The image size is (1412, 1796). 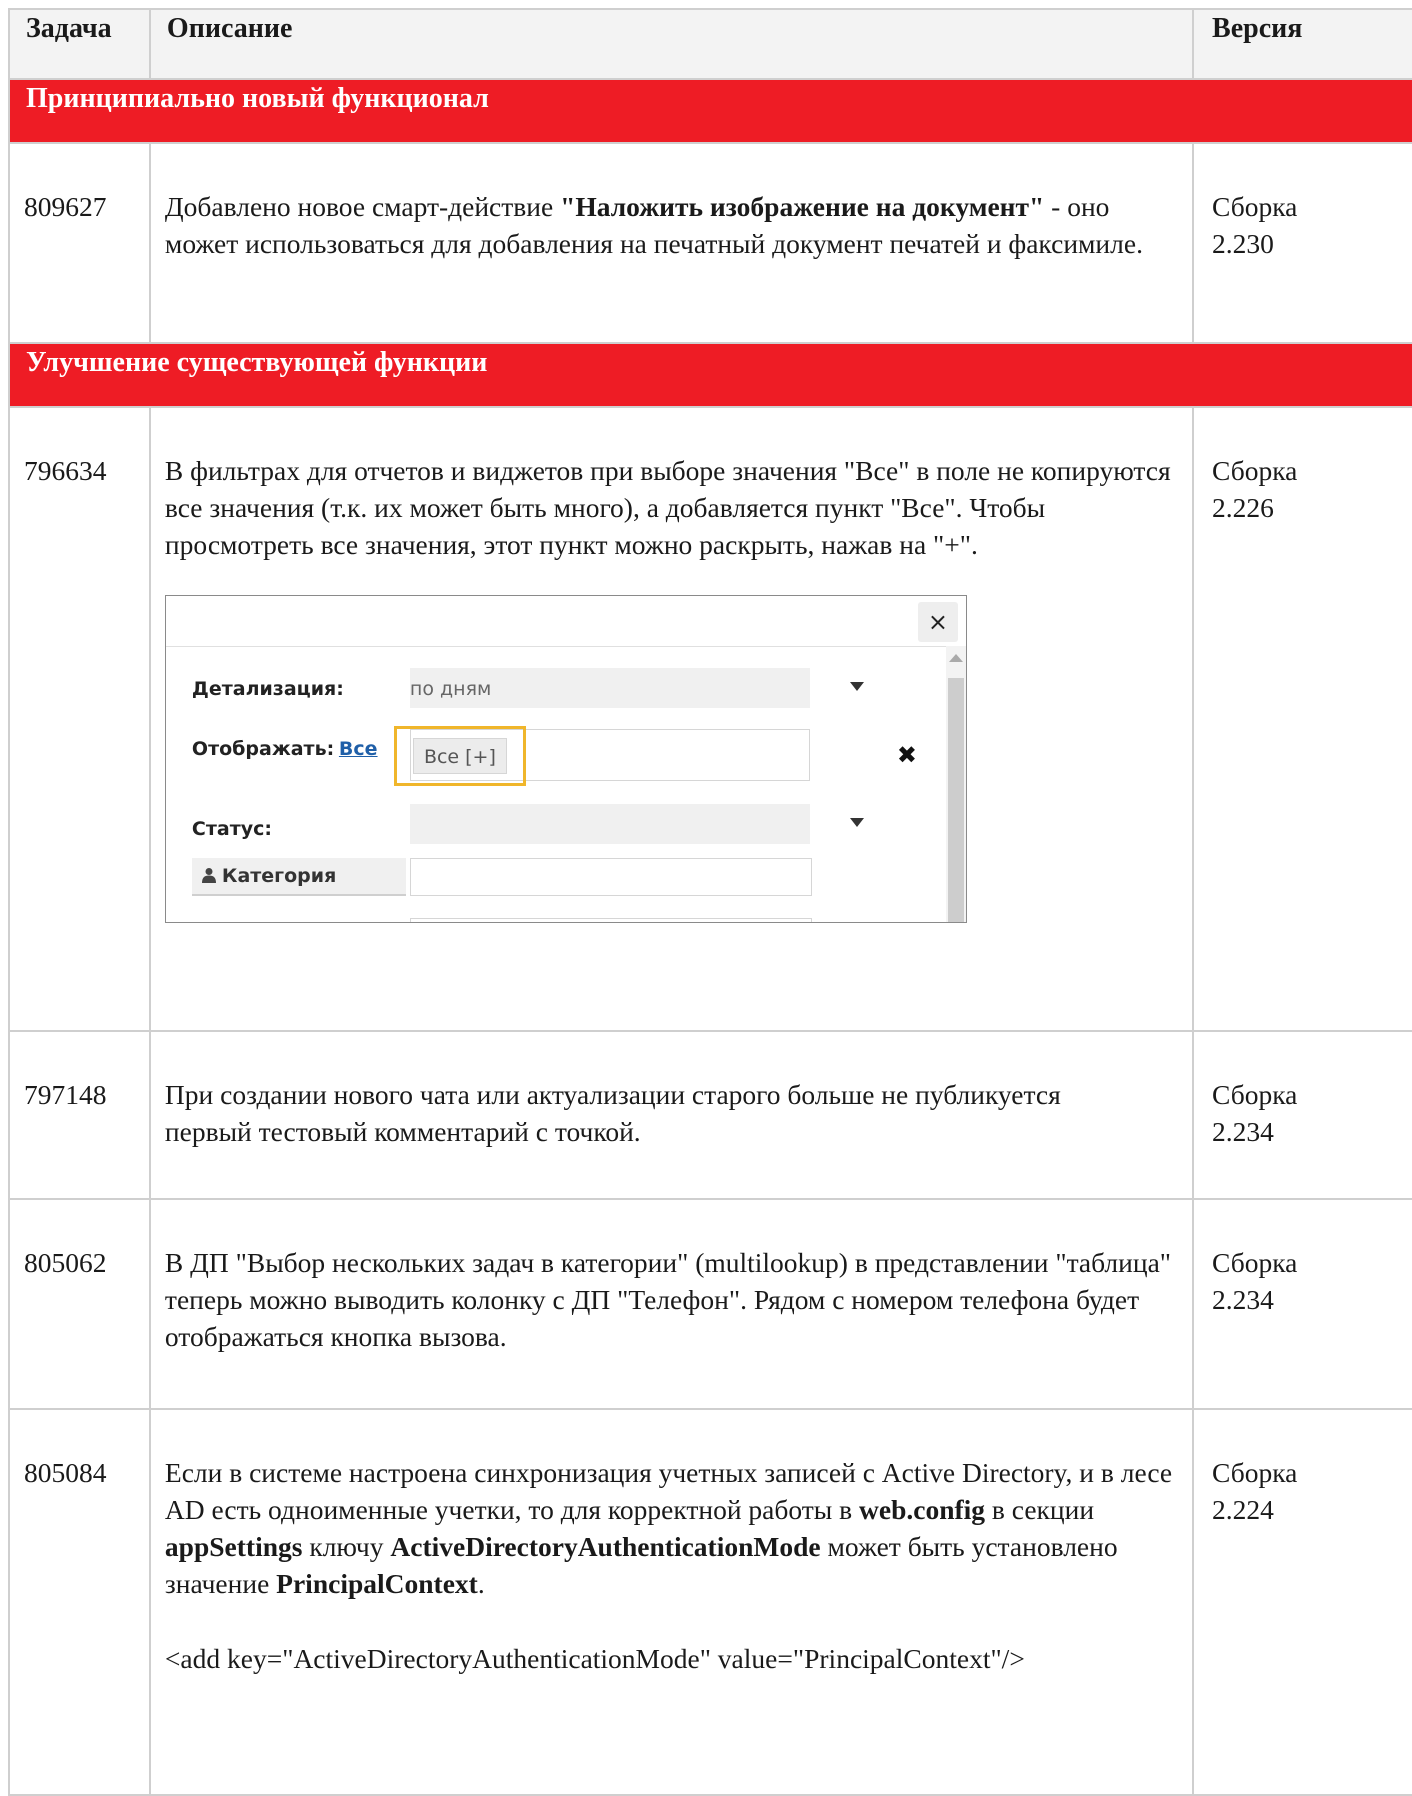 What do you see at coordinates (358, 749) in the screenshot?
I see `show-all-link: Все` at bounding box center [358, 749].